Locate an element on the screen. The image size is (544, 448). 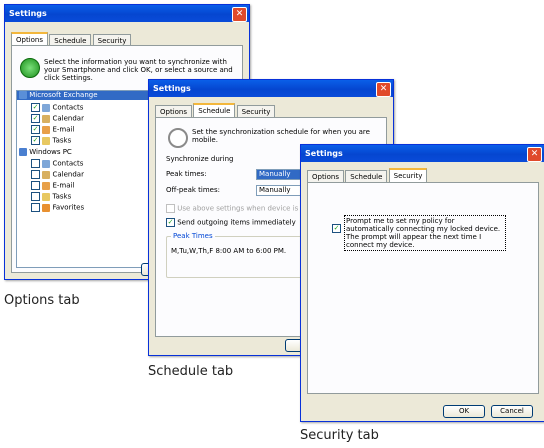
send-outgoing-row: ✓ Send outgoing items immediately is located at coordinates (231, 222).